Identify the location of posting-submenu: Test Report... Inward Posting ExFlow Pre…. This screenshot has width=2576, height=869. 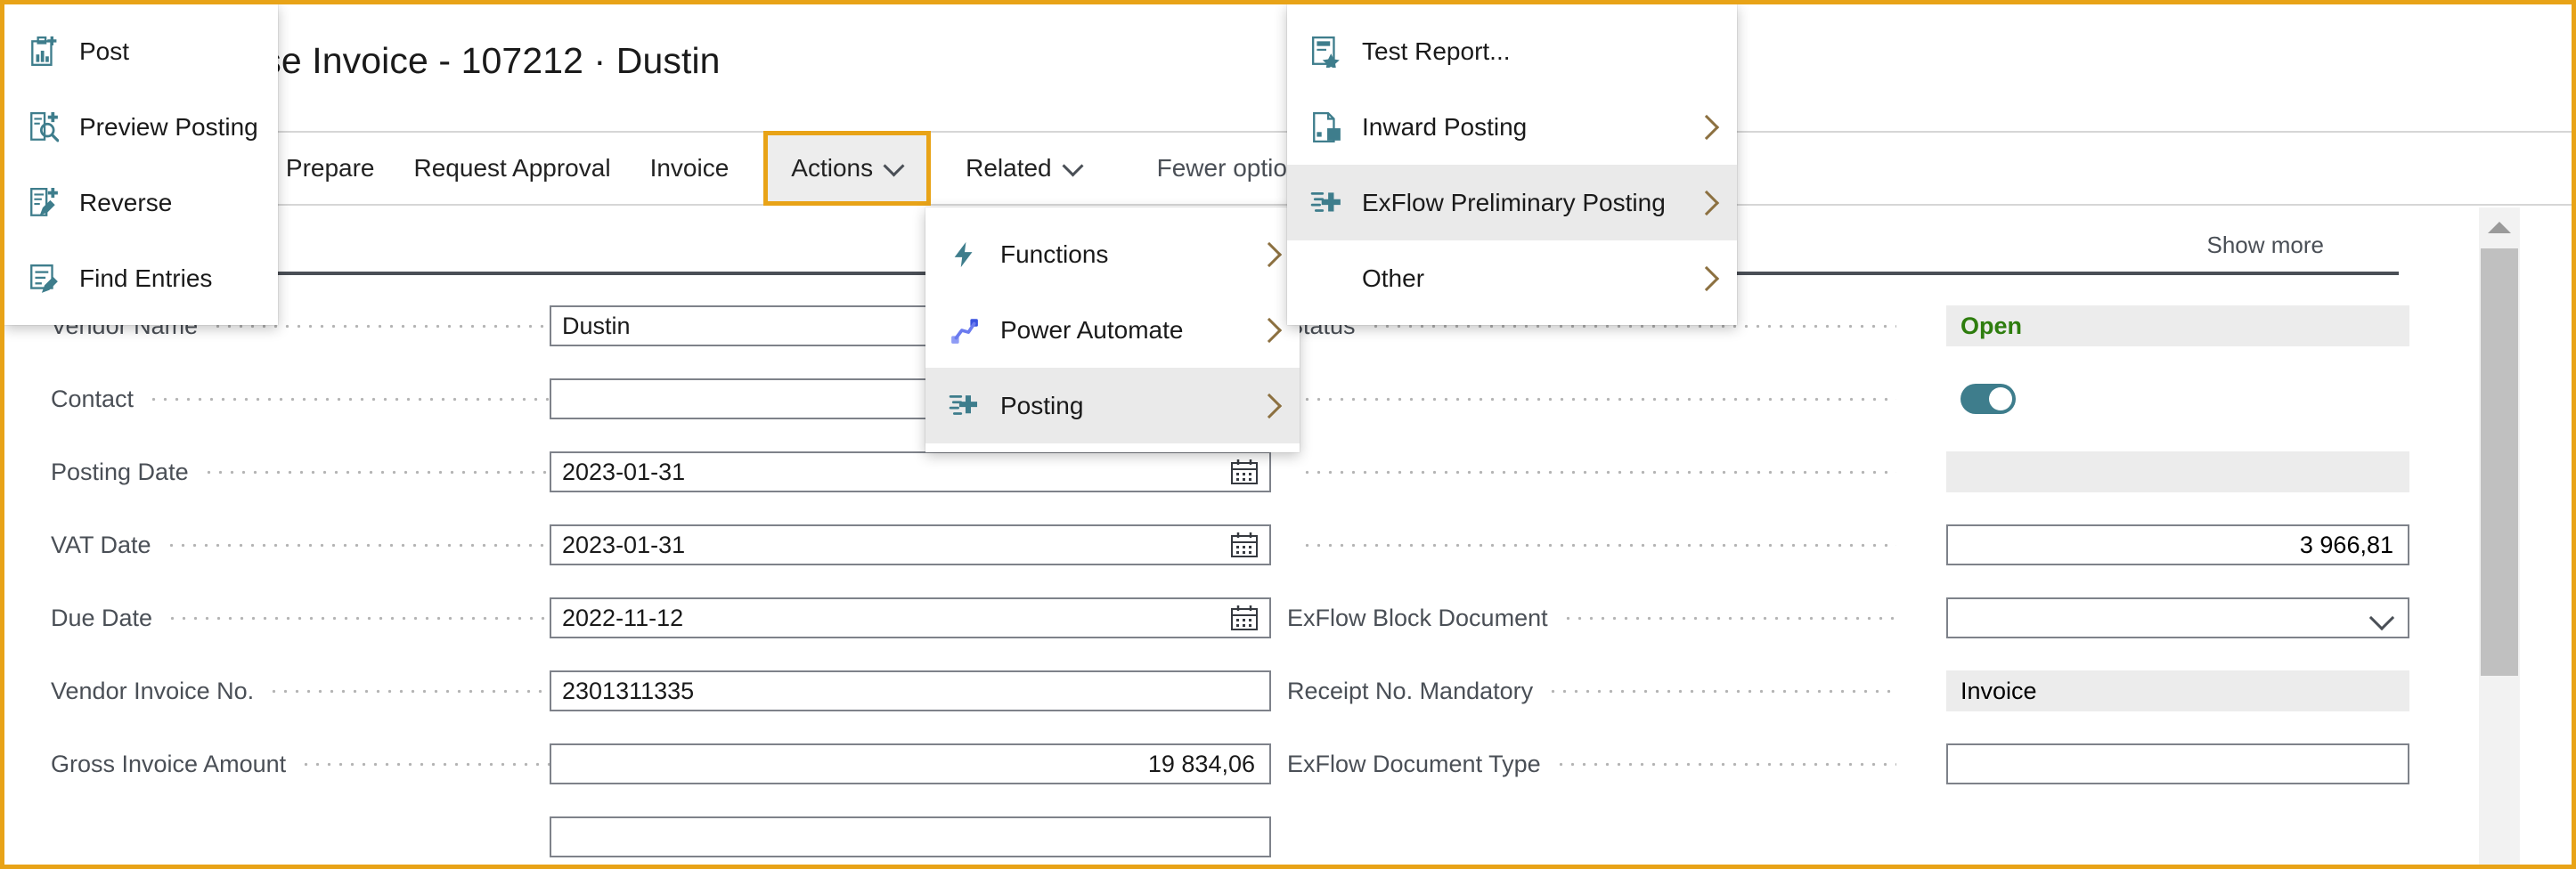
(1512, 164).